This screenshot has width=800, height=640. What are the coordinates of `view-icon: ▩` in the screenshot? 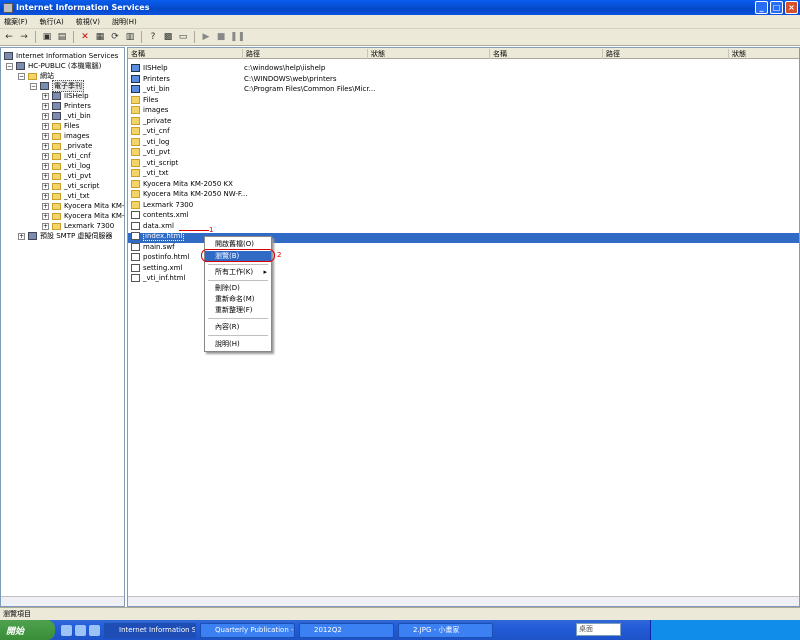 It's located at (168, 37).